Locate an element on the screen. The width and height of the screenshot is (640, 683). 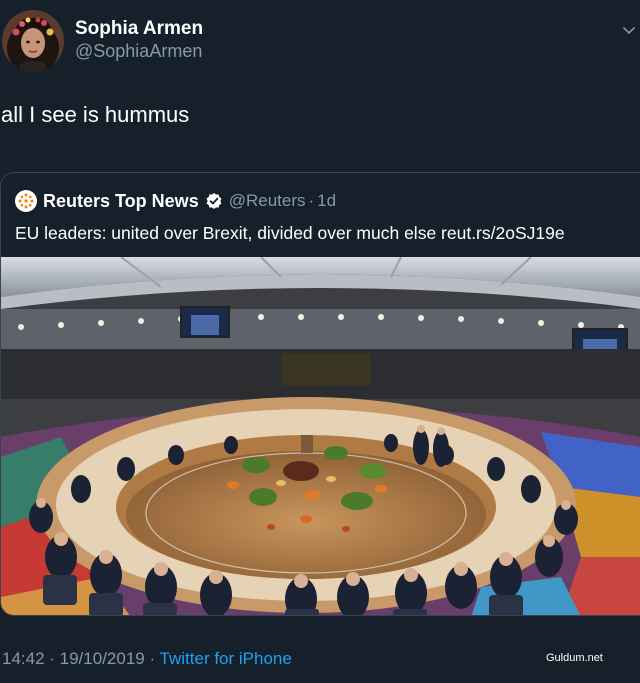
quoted-handle: @Reuters is located at coordinates (267, 200).